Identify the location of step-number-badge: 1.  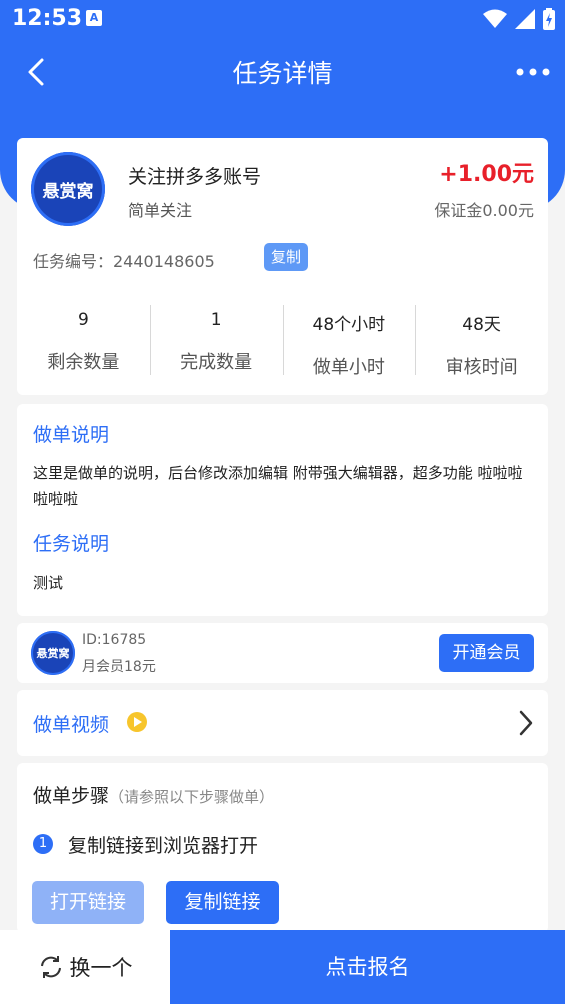
(43, 844).